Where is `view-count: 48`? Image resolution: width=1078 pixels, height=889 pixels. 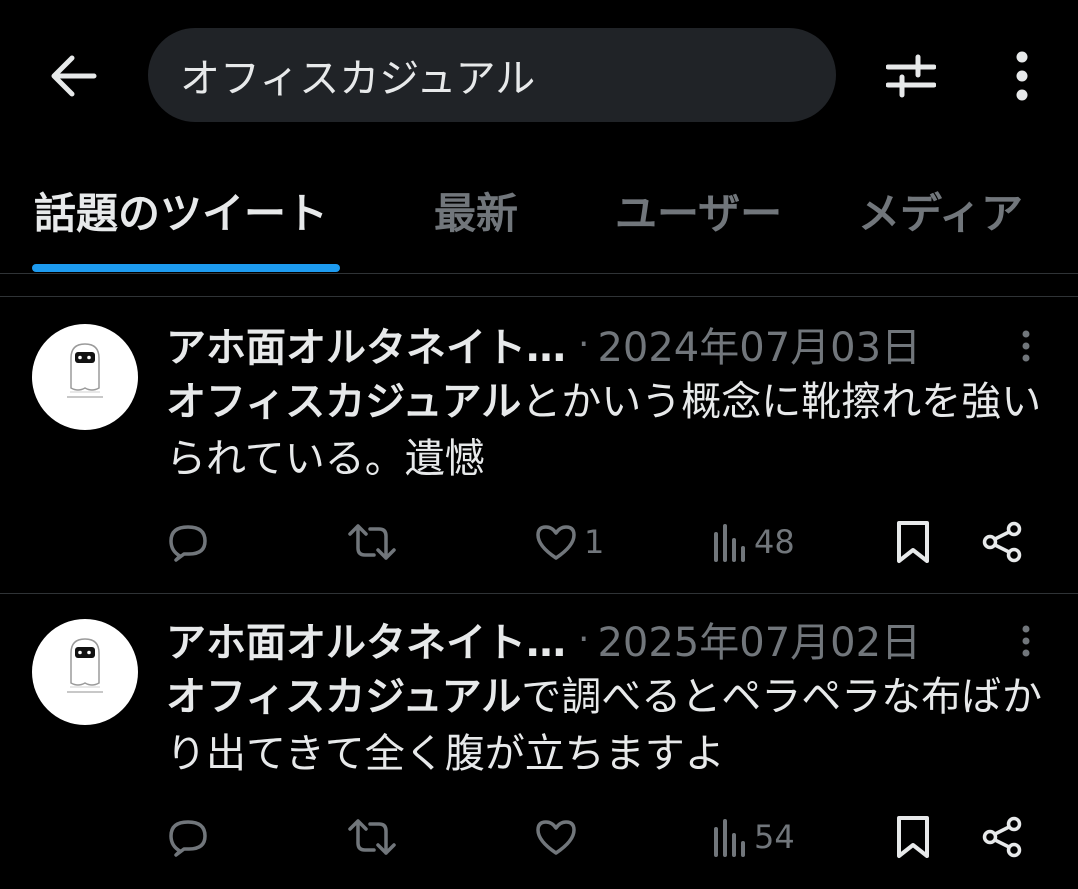
view-count: 48 is located at coordinates (774, 542).